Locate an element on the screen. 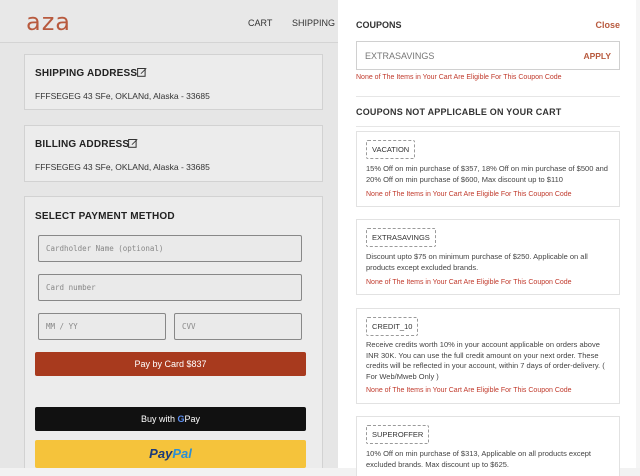 This screenshot has height=476, width=640. billing-address-text: FFFSEGEG 43 SFe, OKLANd, Alaska - 33685 is located at coordinates (122, 167).